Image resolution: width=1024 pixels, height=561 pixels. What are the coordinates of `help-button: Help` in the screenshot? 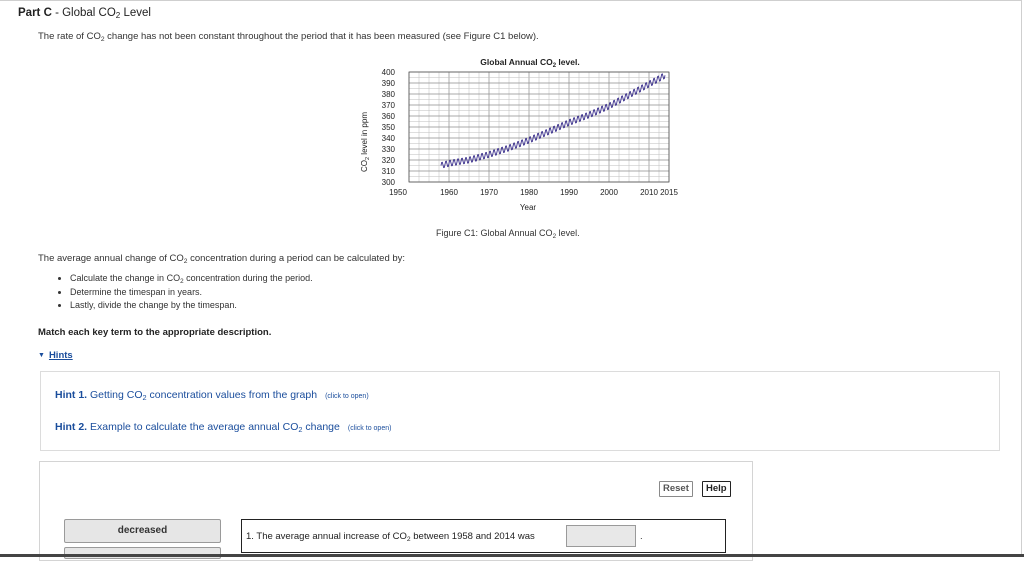 It's located at (716, 489).